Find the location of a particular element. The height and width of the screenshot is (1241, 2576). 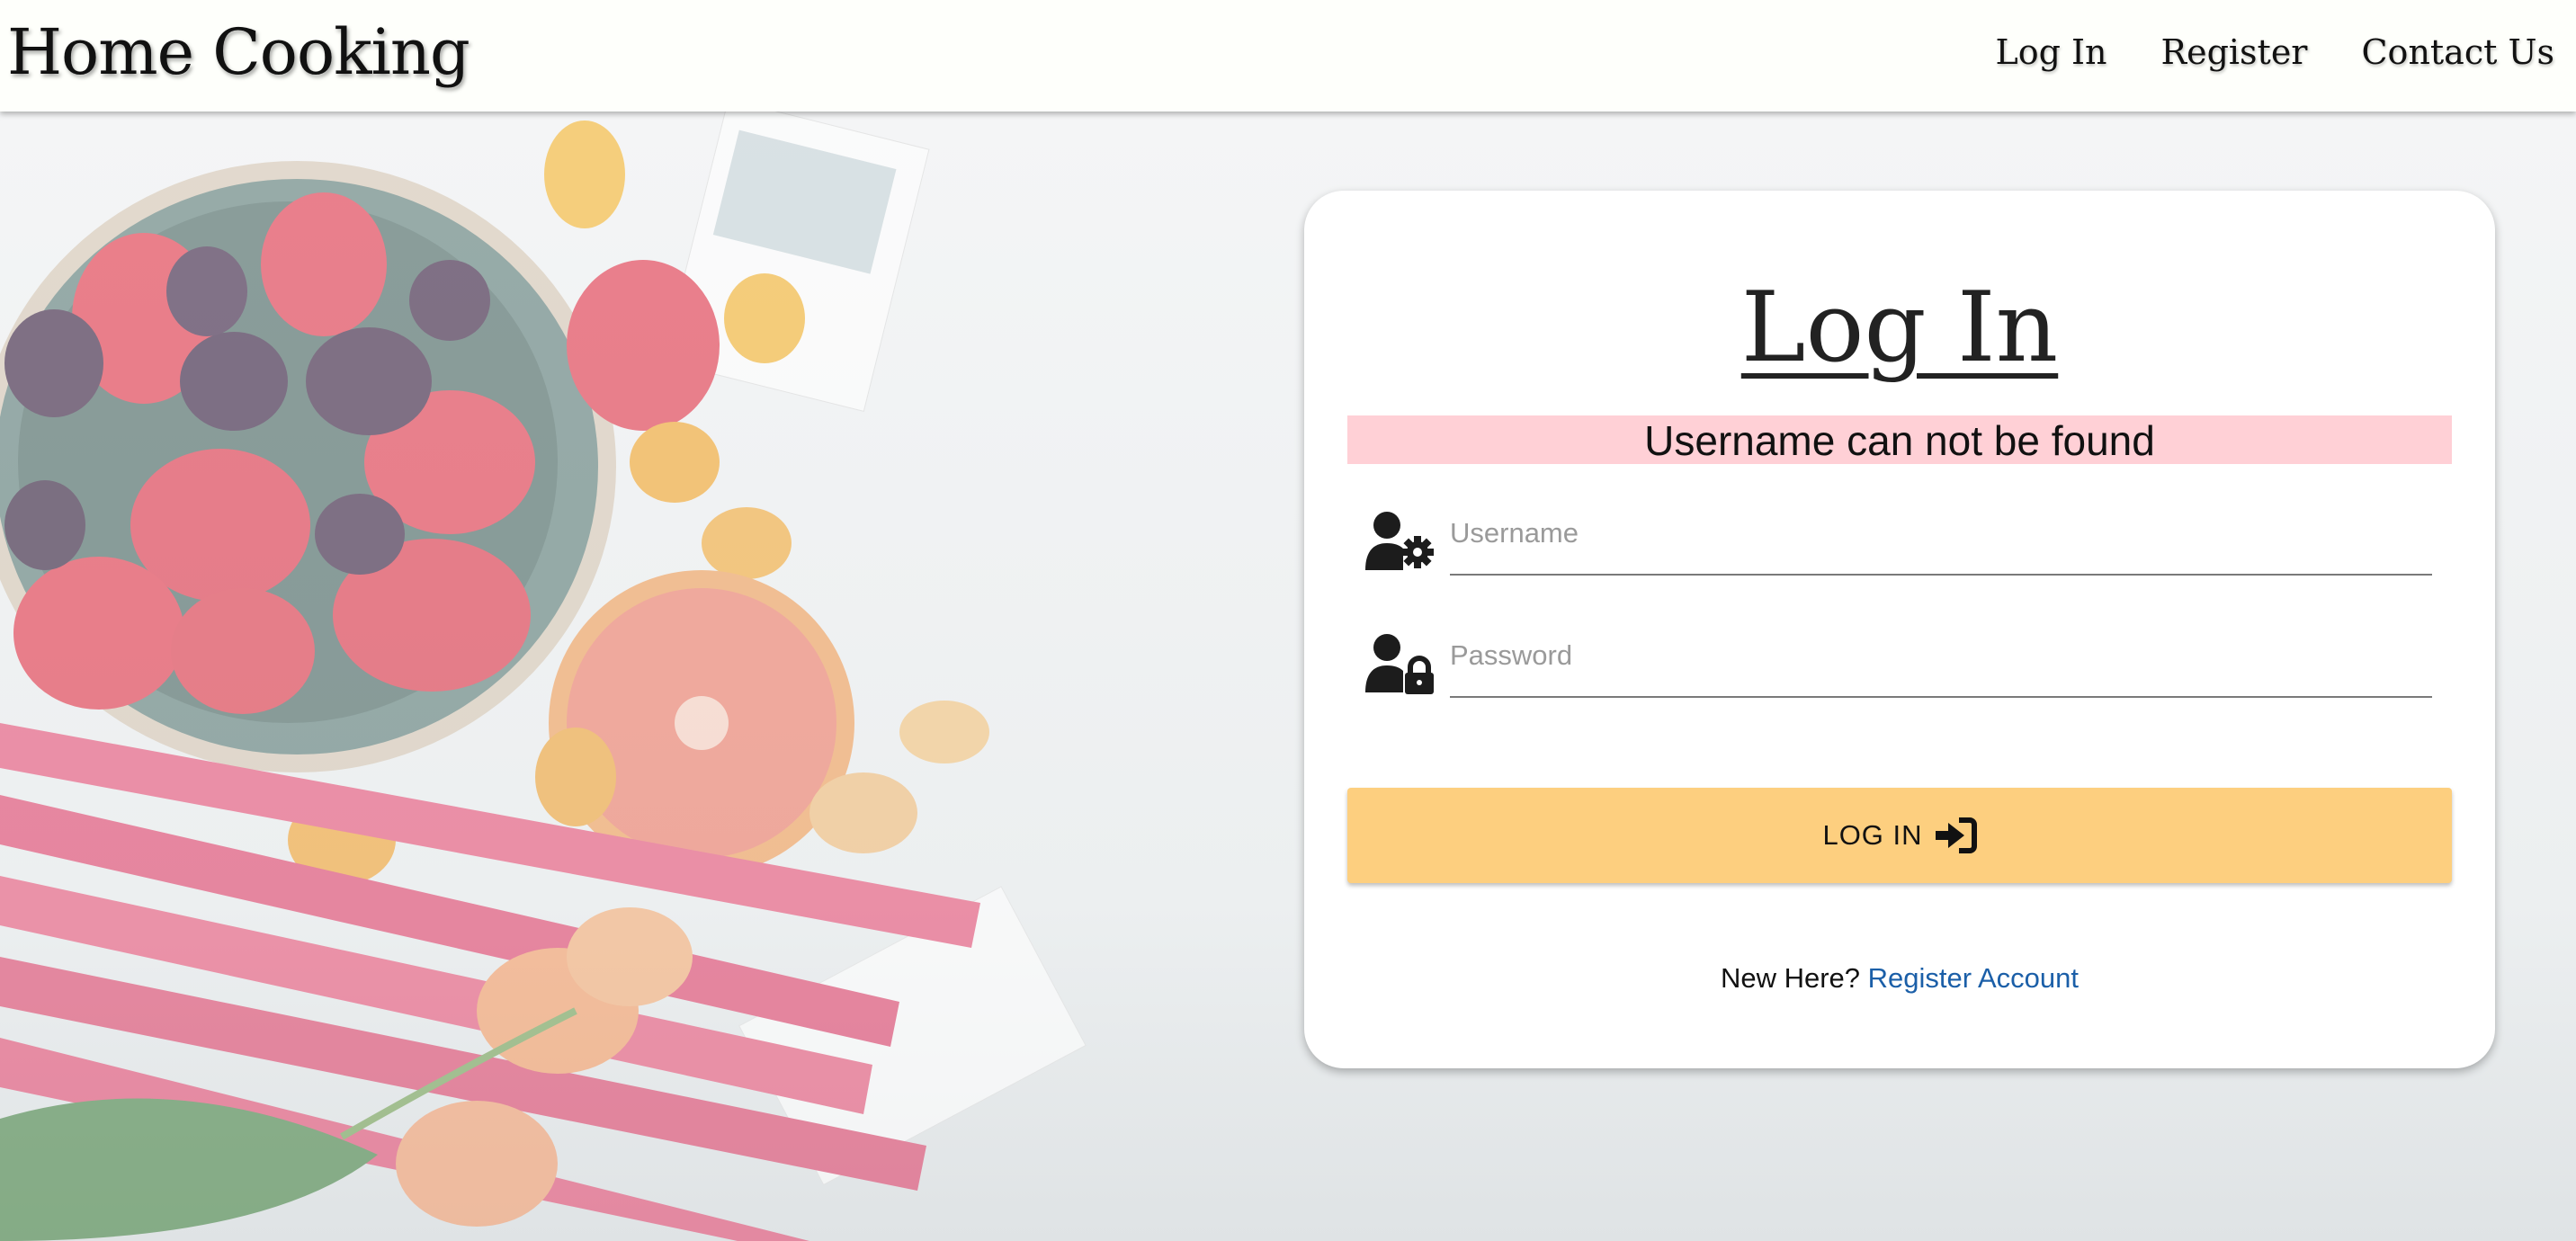

nav-links: Log In Register Contact Us is located at coordinates (2274, 52).